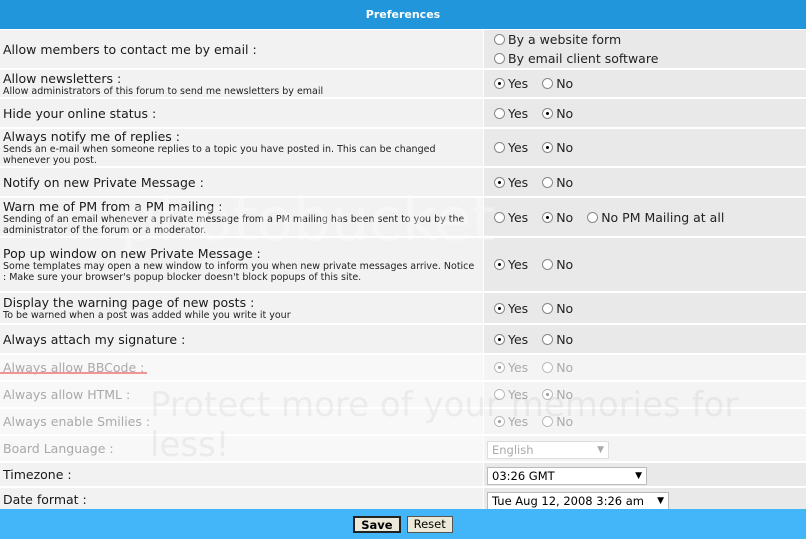  Describe the element at coordinates (130, 49) in the screenshot. I see `preference-label: Allow members to contact me by email :` at that location.